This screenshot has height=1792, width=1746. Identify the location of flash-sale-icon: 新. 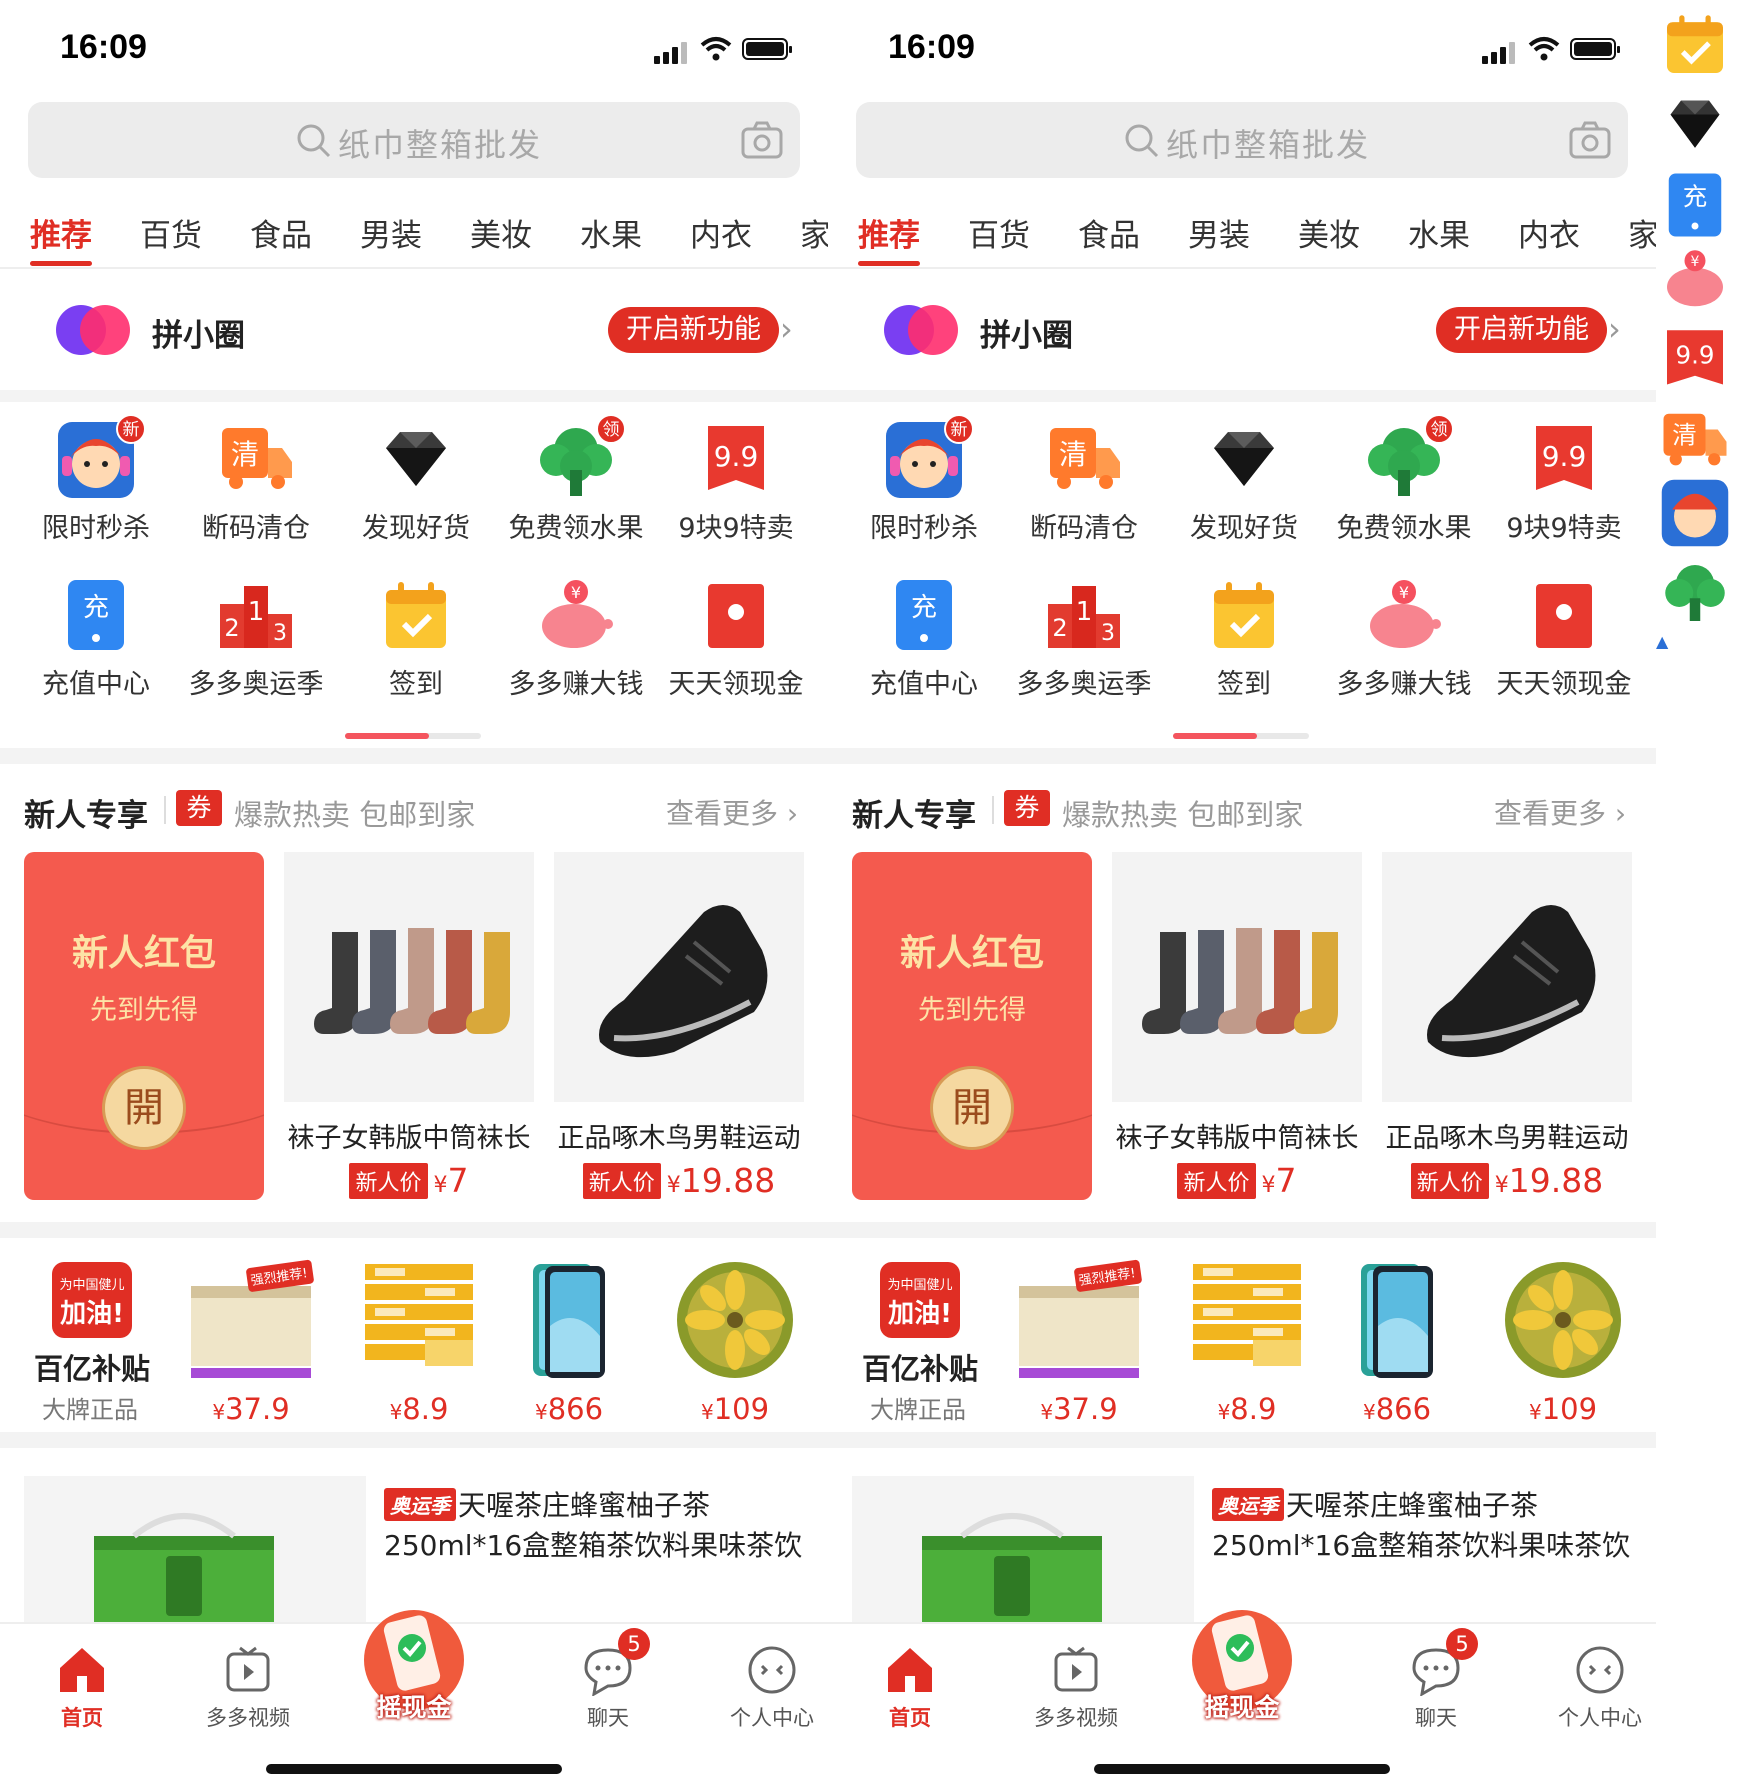
(101, 456).